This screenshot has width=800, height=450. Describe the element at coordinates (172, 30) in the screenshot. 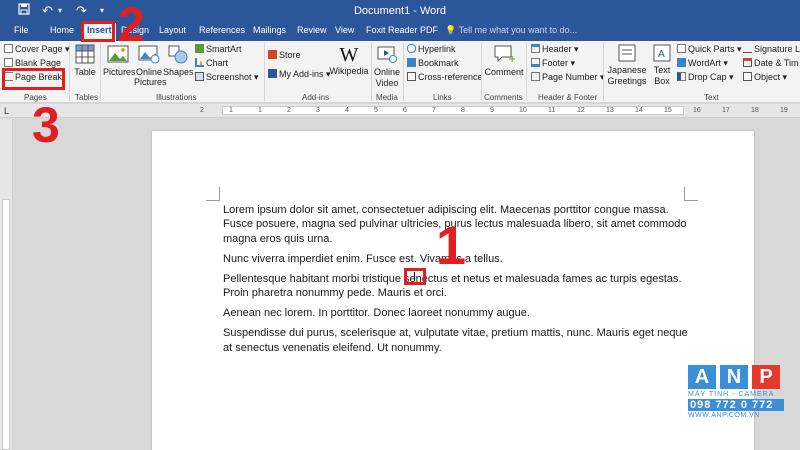

I see `tab-layout: Layout` at that location.